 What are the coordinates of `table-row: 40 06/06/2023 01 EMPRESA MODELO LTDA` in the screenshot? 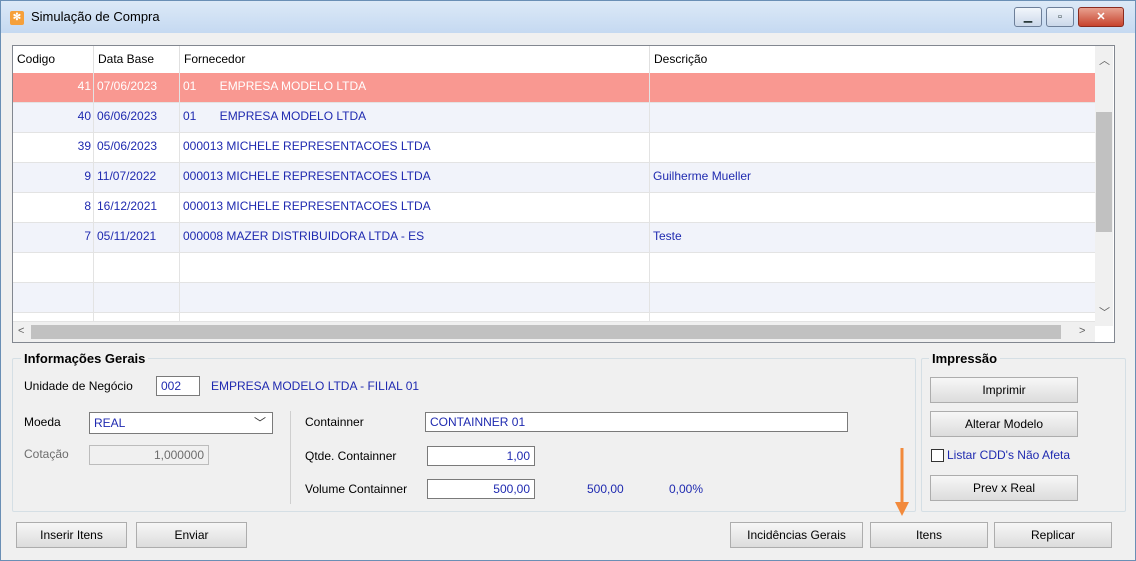 It's located at (554, 118).